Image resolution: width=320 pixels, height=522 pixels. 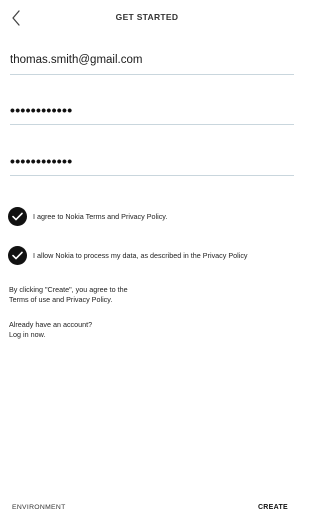 What do you see at coordinates (51, 324) in the screenshot?
I see `existing-account-text: Already have an account?` at bounding box center [51, 324].